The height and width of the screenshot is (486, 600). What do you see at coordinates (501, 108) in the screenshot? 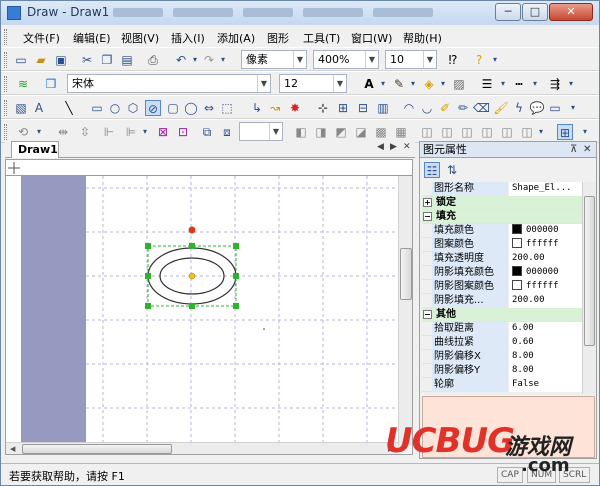
I see `brush-tool-icon: 🖌` at bounding box center [501, 108].